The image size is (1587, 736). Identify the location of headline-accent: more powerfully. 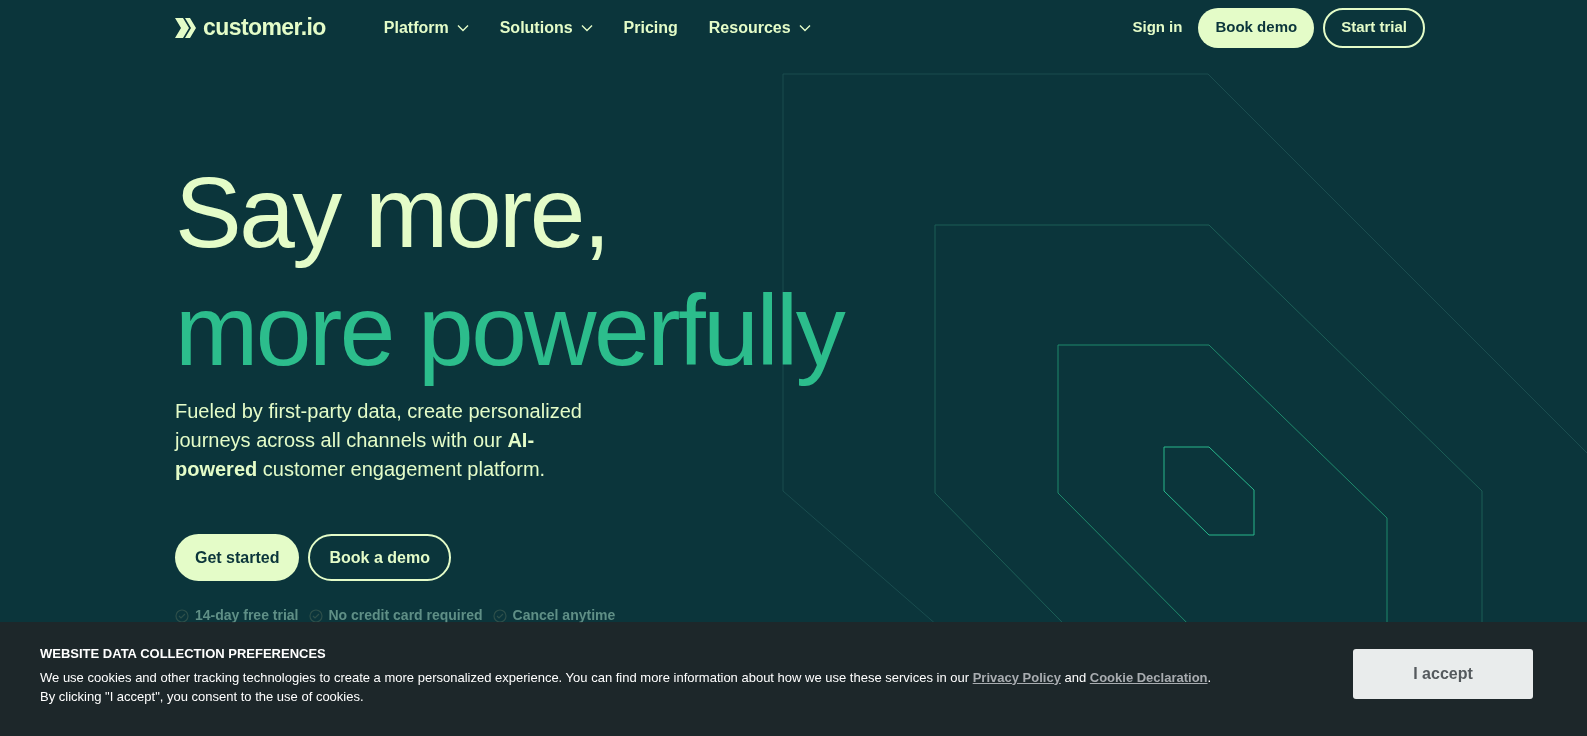
(510, 330).